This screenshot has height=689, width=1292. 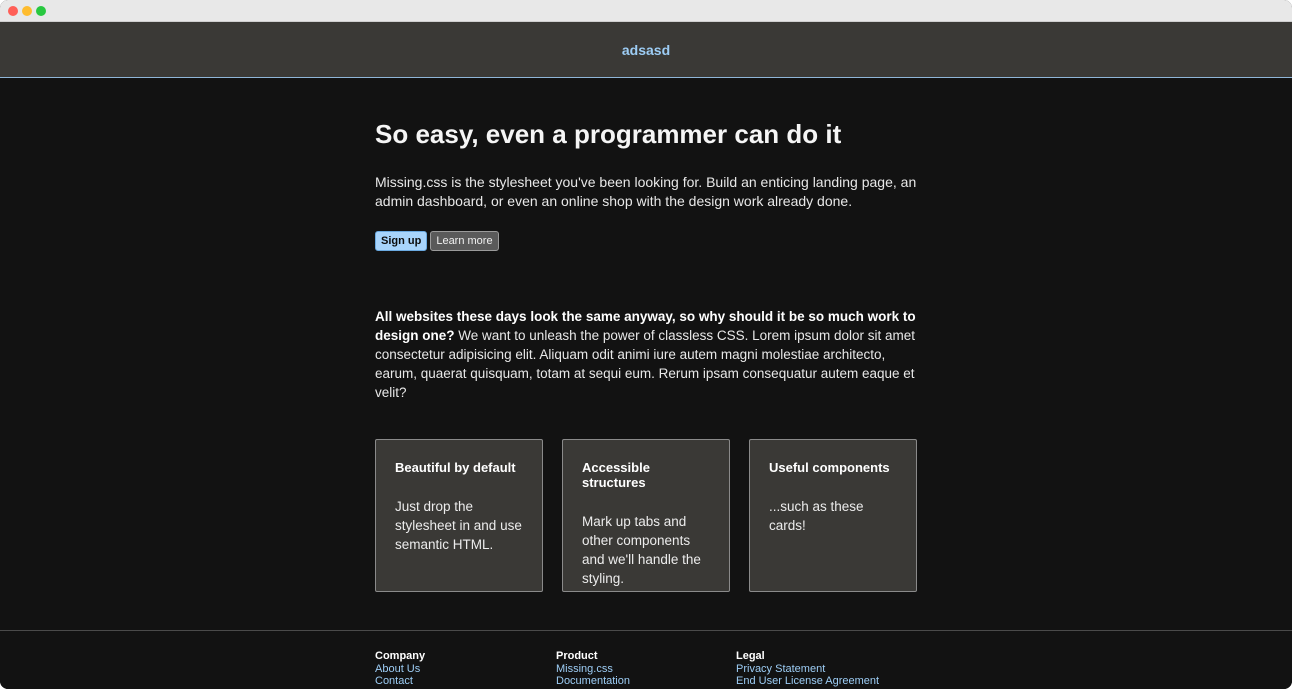 What do you see at coordinates (608, 134) in the screenshot?
I see `hero-title: So easy, even a programmer can do it` at bounding box center [608, 134].